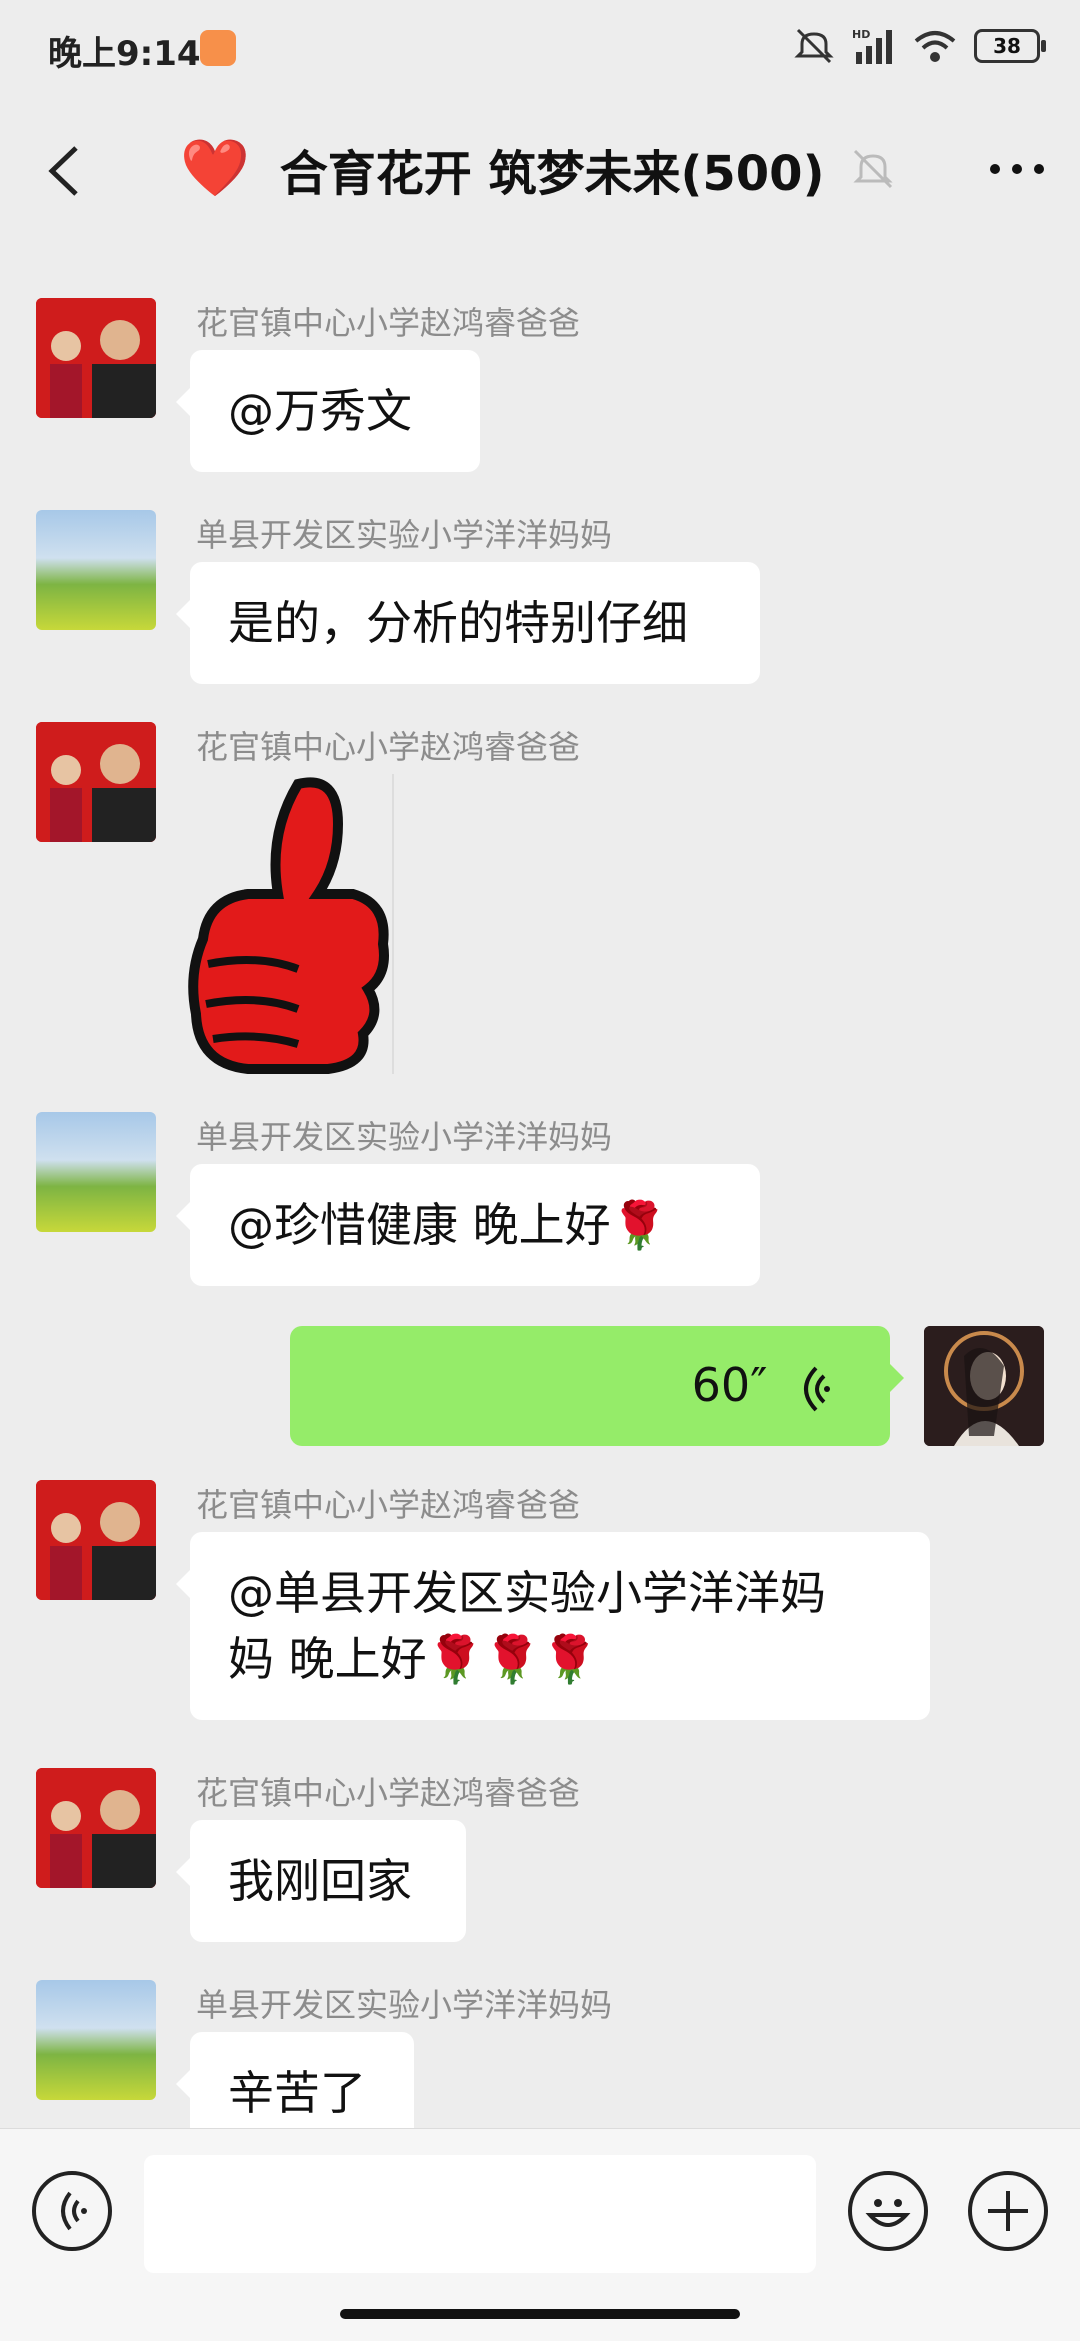 The image size is (1080, 2341). I want to click on smiley-icon, so click(888, 2213).